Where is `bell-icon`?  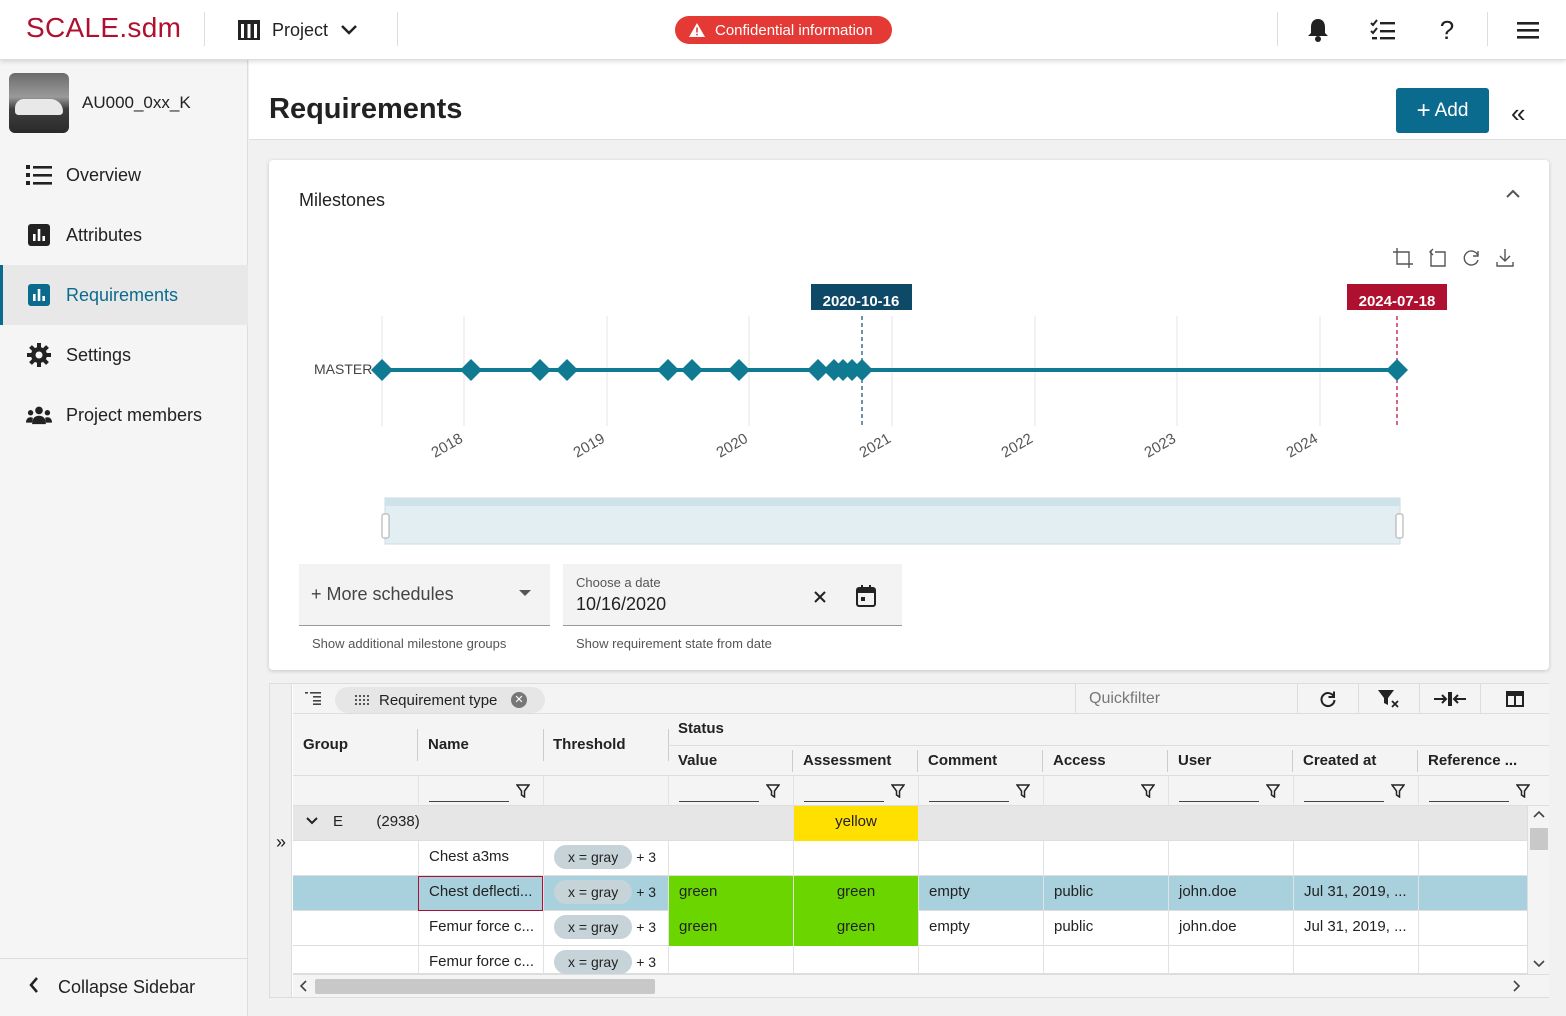
bell-icon is located at coordinates (1318, 30).